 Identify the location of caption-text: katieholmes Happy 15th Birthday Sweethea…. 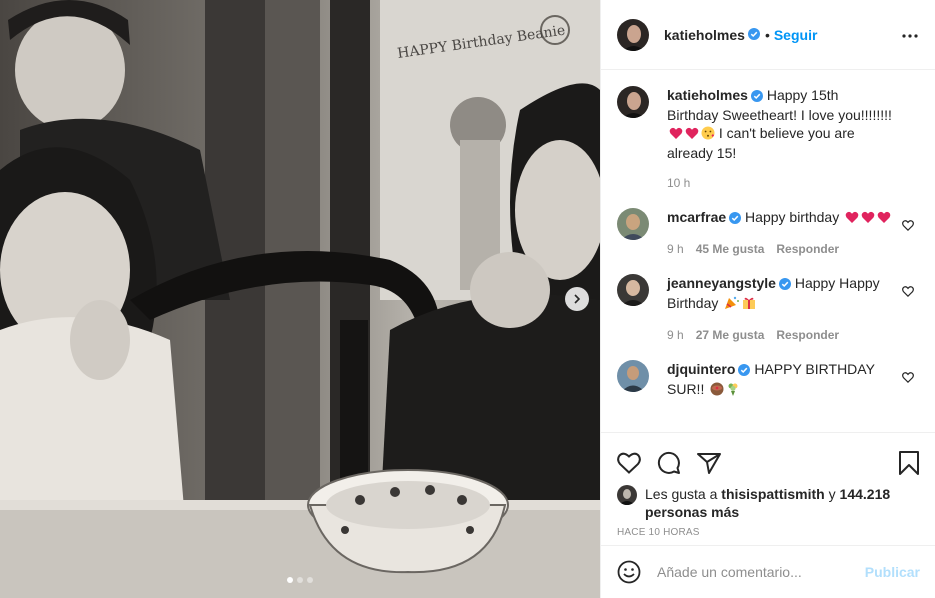
(779, 124).